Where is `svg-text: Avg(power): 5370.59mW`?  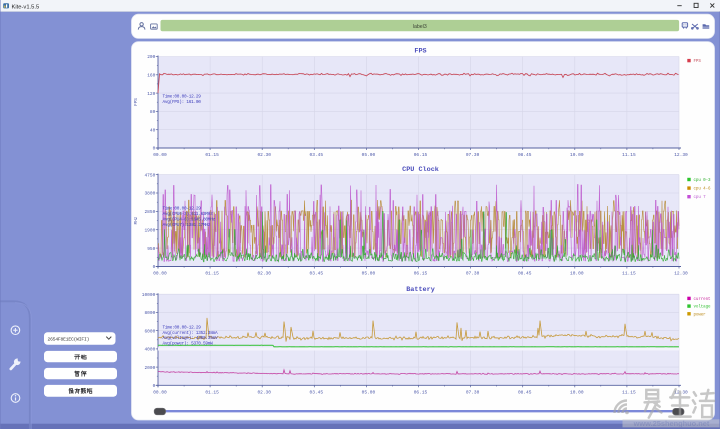
svg-text: Avg(power): 5370.59mW is located at coordinates (188, 343).